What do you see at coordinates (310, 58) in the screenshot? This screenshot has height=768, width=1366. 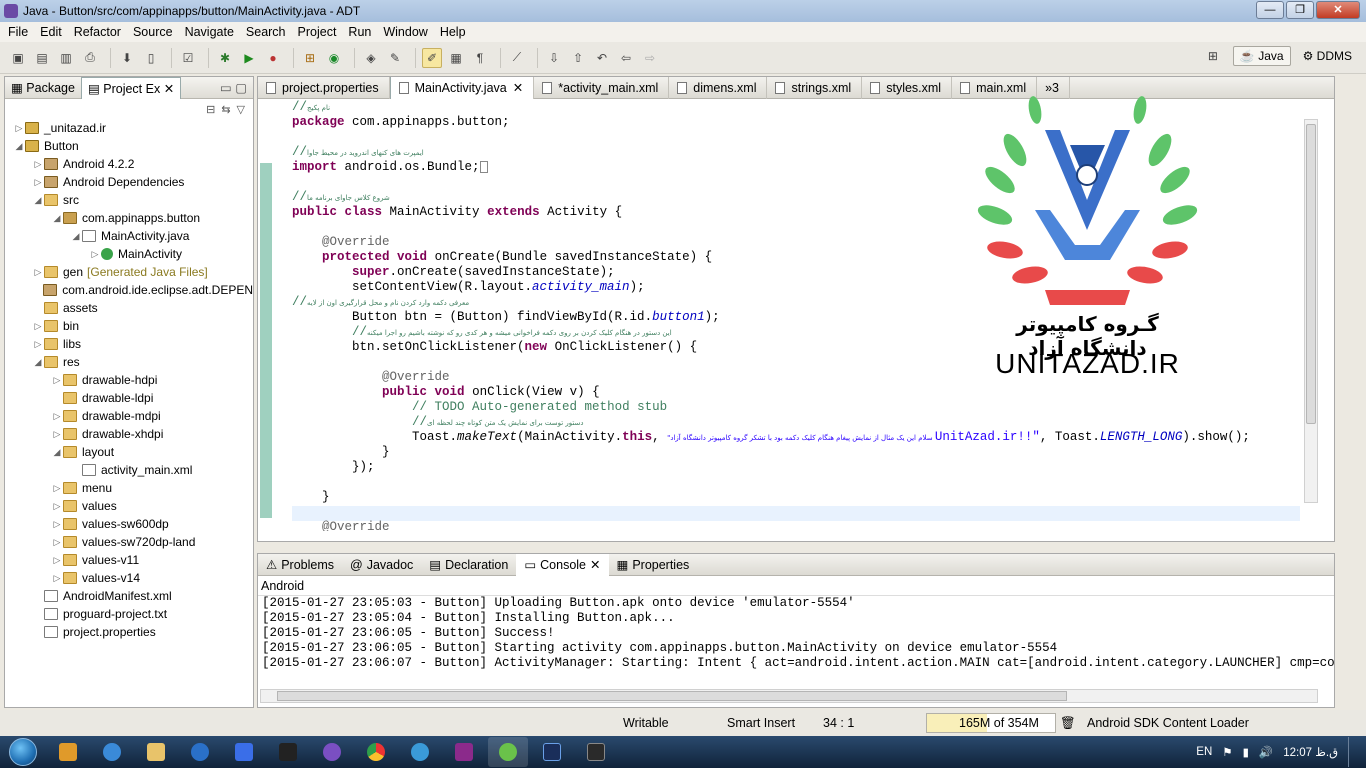 I see `new-package-icon: ⊞` at bounding box center [310, 58].